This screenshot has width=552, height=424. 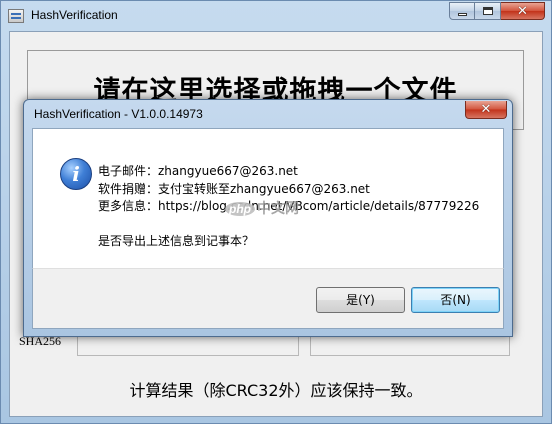 I want to click on dialog-button-bar: 是(Y) 否(N), so click(x=268, y=298).